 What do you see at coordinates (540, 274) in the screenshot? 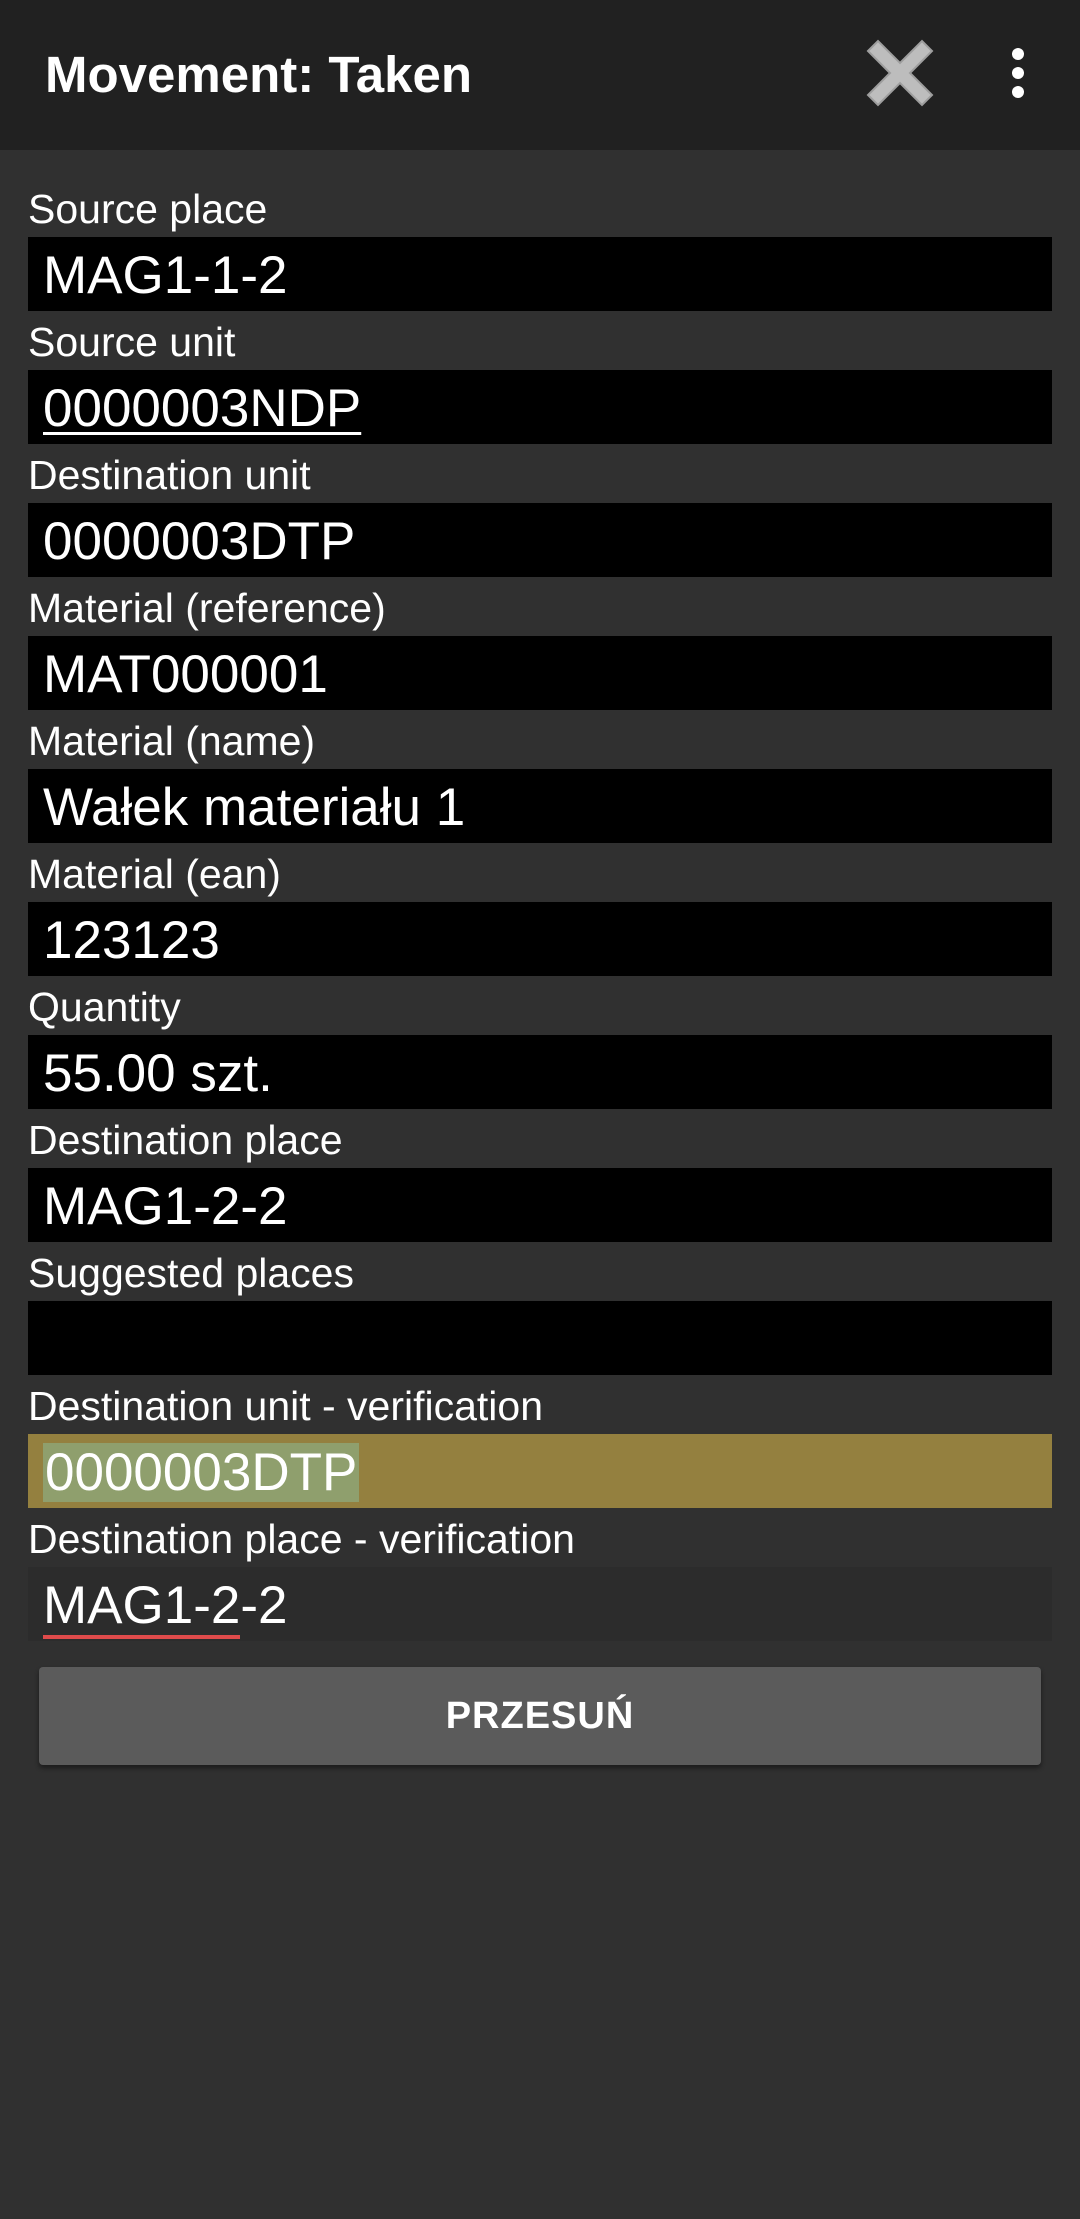
I see `source-place-field: MAG1-1-2` at bounding box center [540, 274].